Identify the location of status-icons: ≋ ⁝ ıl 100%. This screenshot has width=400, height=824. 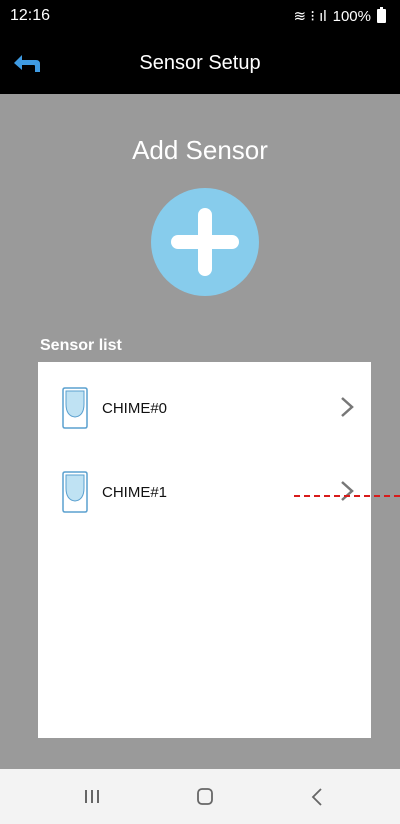
(339, 16).